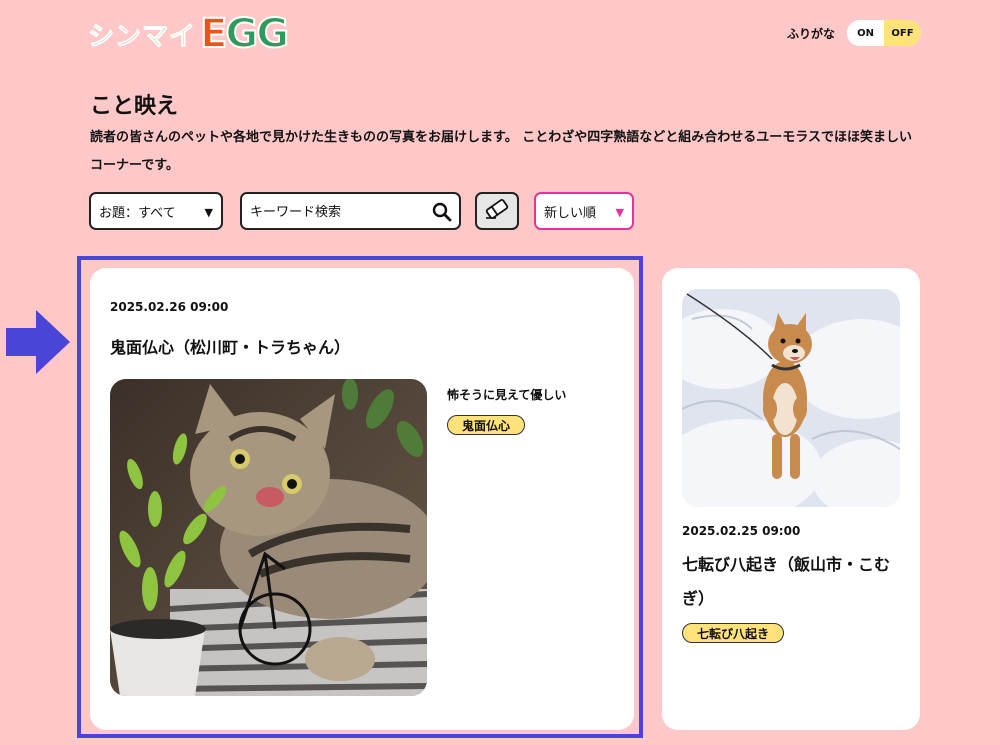 The height and width of the screenshot is (745, 1000). Describe the element at coordinates (38, 344) in the screenshot. I see `arrow-right-icon` at that location.